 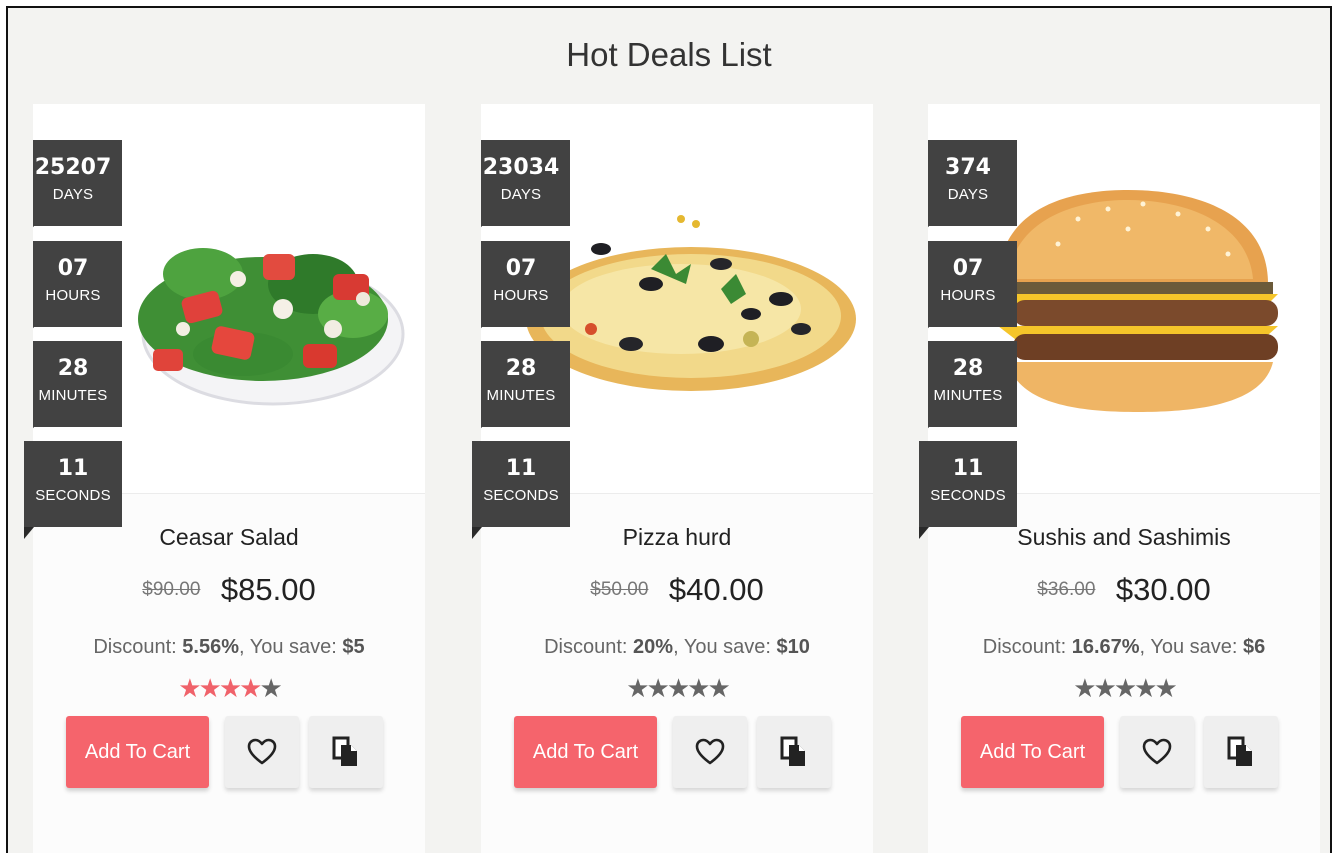 I want to click on days-value: 23034, so click(x=521, y=167).